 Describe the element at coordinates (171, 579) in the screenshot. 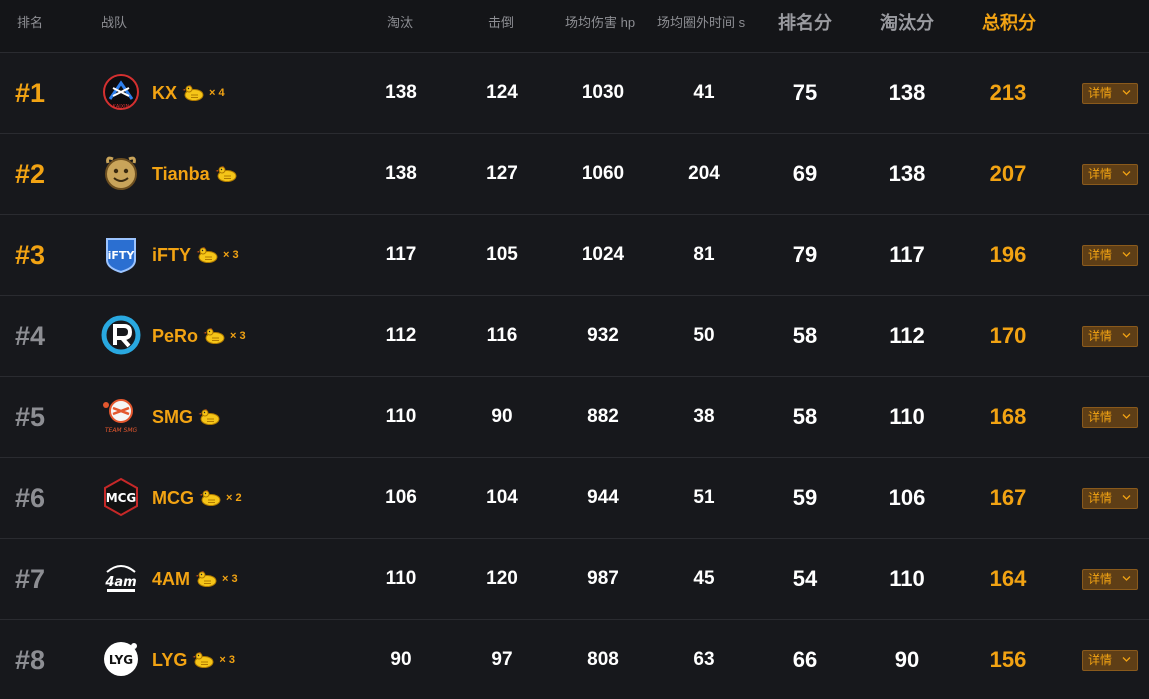

I see `team-name: 4AM` at that location.